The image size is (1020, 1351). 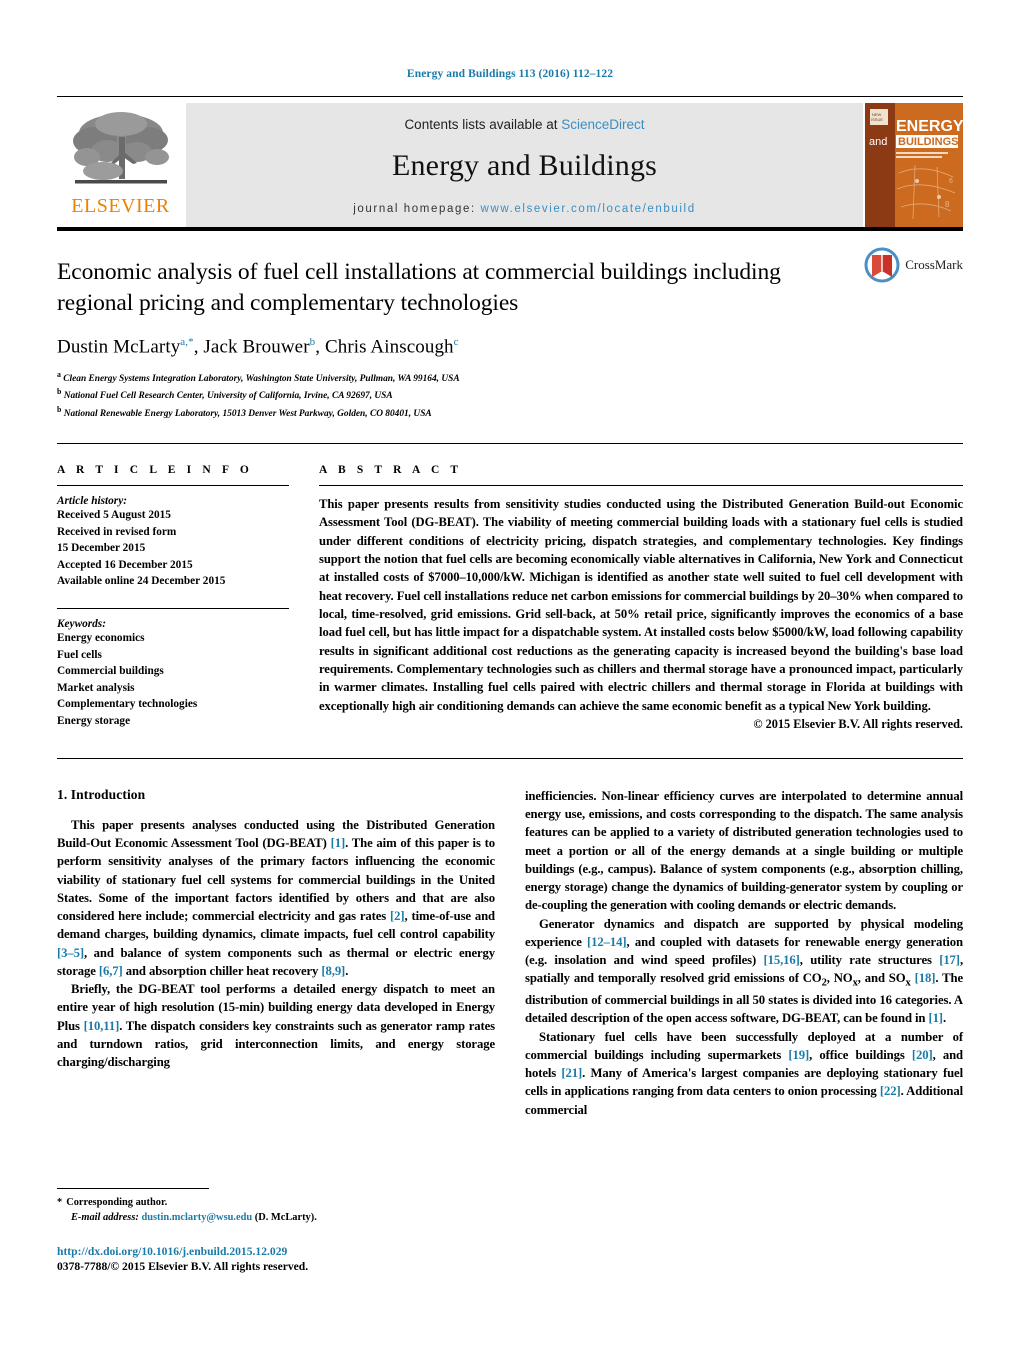 I want to click on corresponding-author-note: * Corresponding author., so click(x=269, y=1202).